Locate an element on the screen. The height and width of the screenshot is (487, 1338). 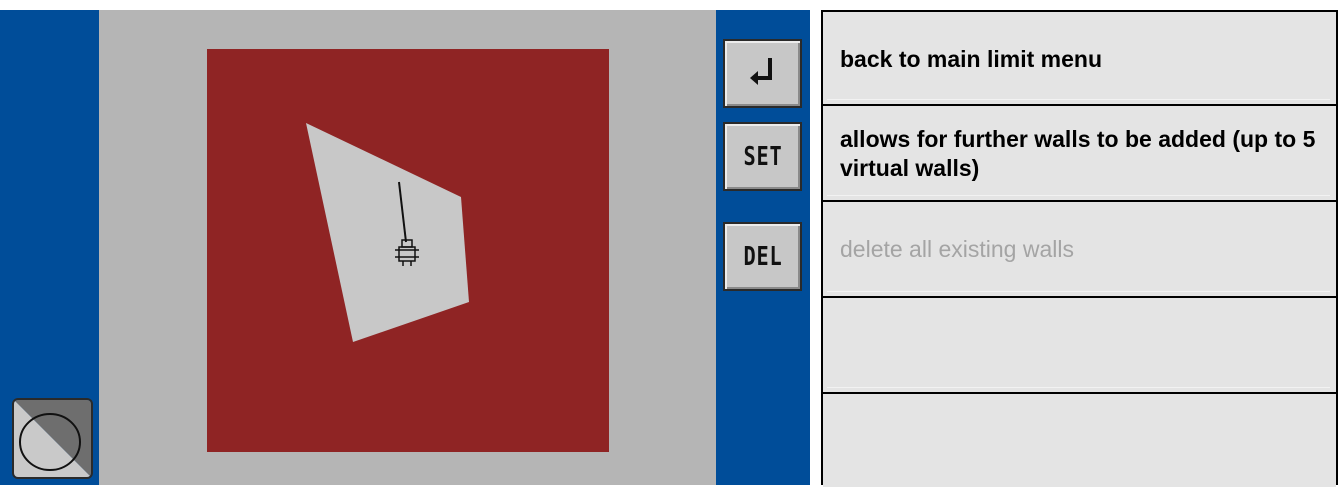
back-button is located at coordinates (762, 73).